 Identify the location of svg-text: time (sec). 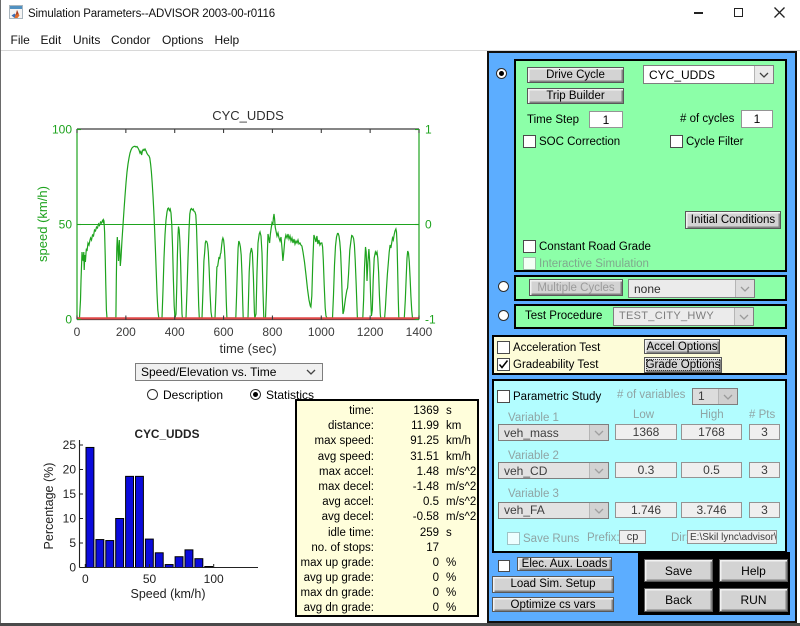
(247, 348).